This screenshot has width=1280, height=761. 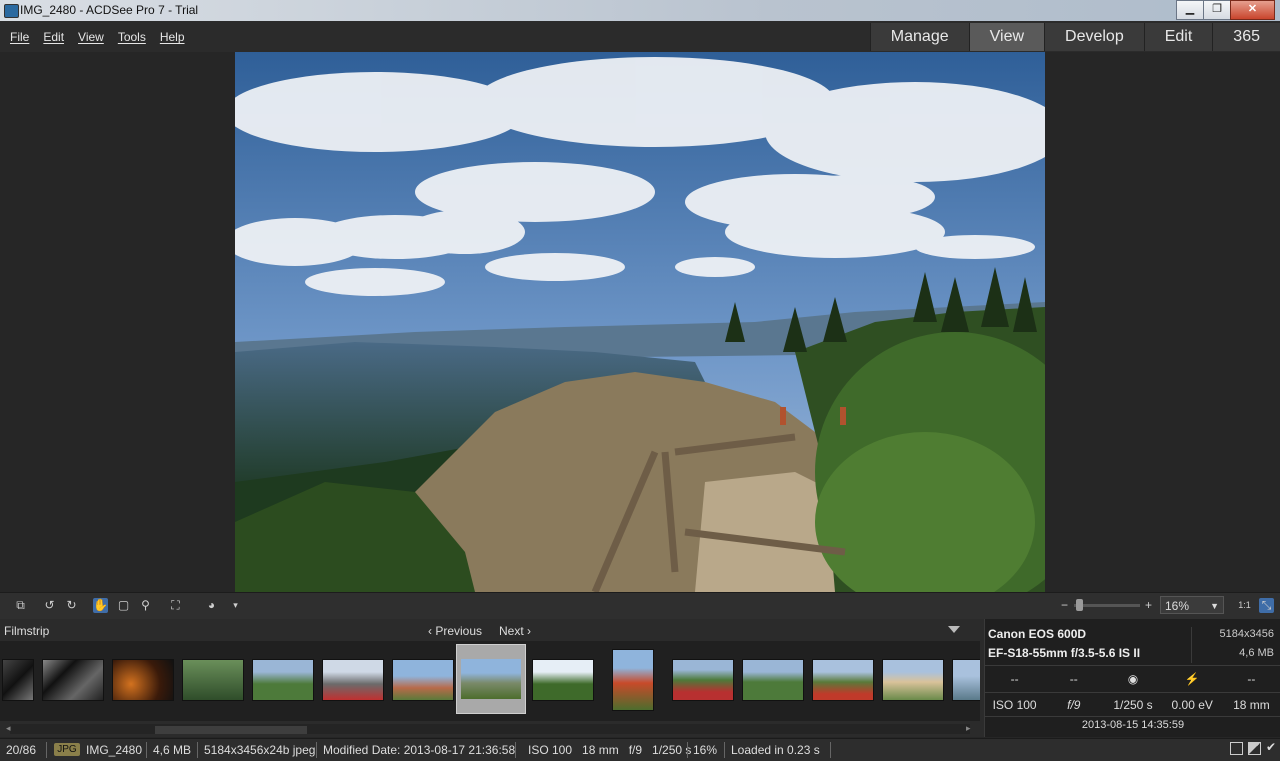 I want to click on select-icon: ▢, so click(x=123, y=605).